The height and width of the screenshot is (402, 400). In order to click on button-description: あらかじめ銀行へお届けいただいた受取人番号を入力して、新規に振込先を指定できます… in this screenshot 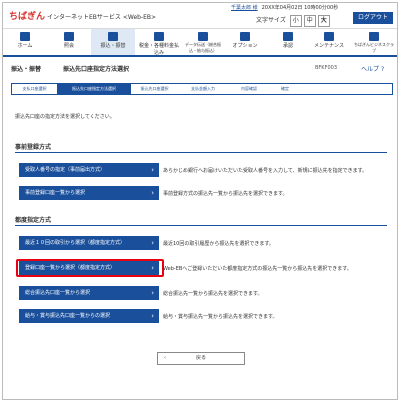, I will do `click(265, 171)`.